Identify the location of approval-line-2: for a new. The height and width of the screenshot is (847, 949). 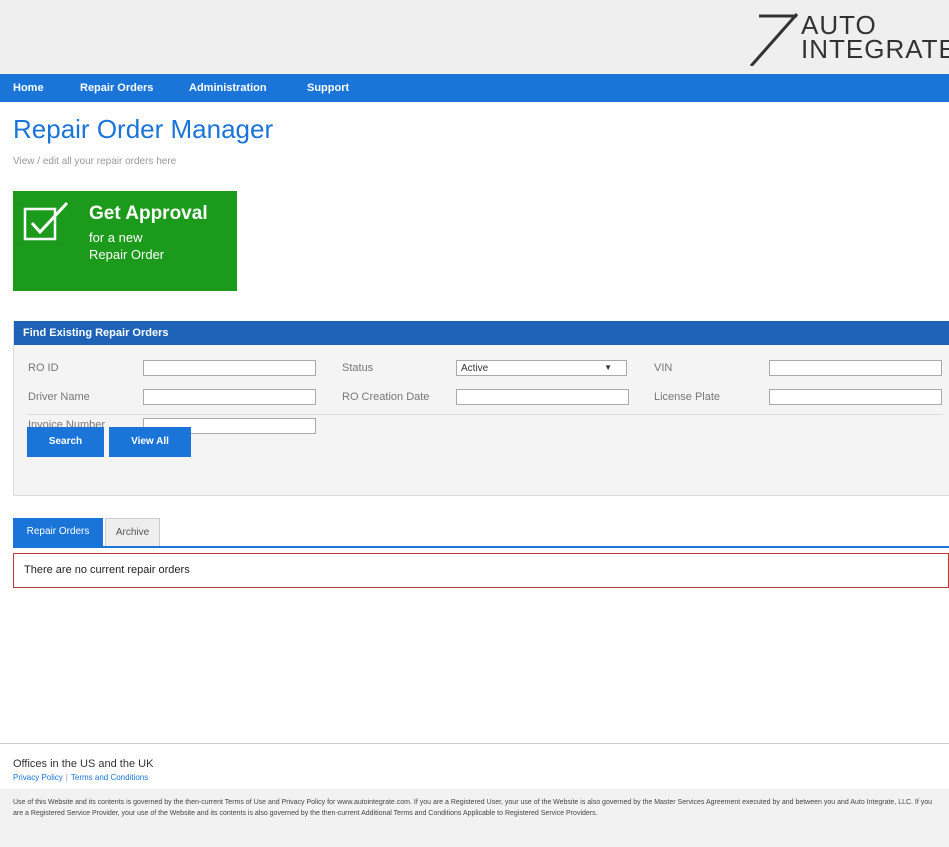
(116, 237).